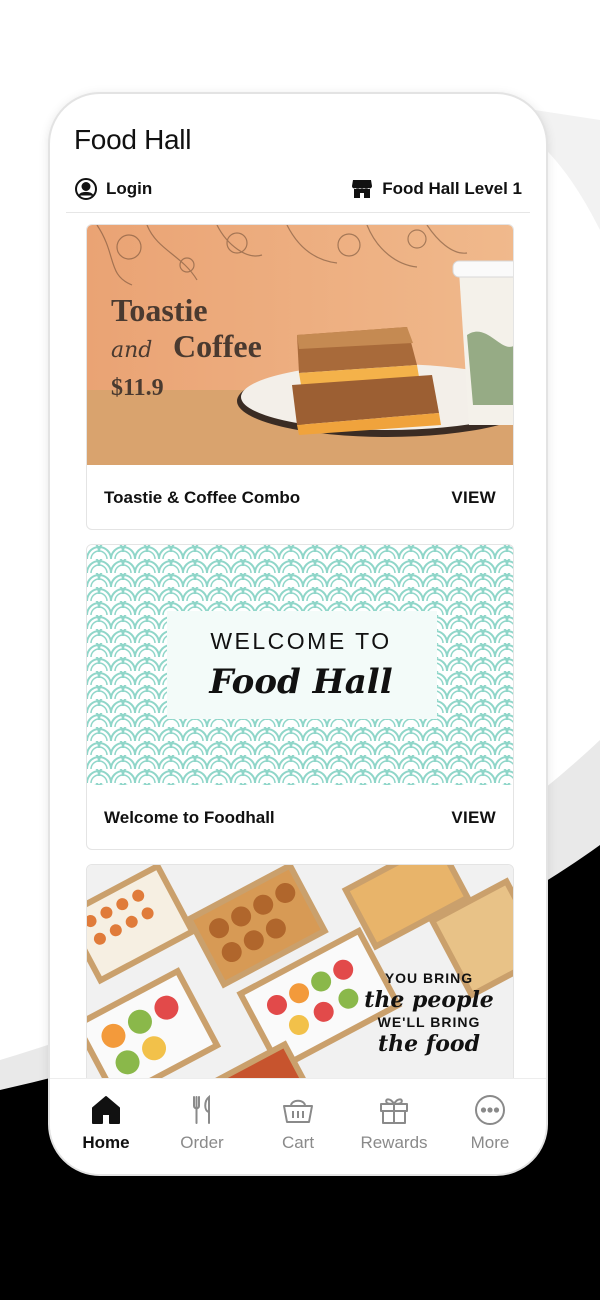  What do you see at coordinates (300, 641) in the screenshot?
I see `welcome-heading: WELCOME TO` at bounding box center [300, 641].